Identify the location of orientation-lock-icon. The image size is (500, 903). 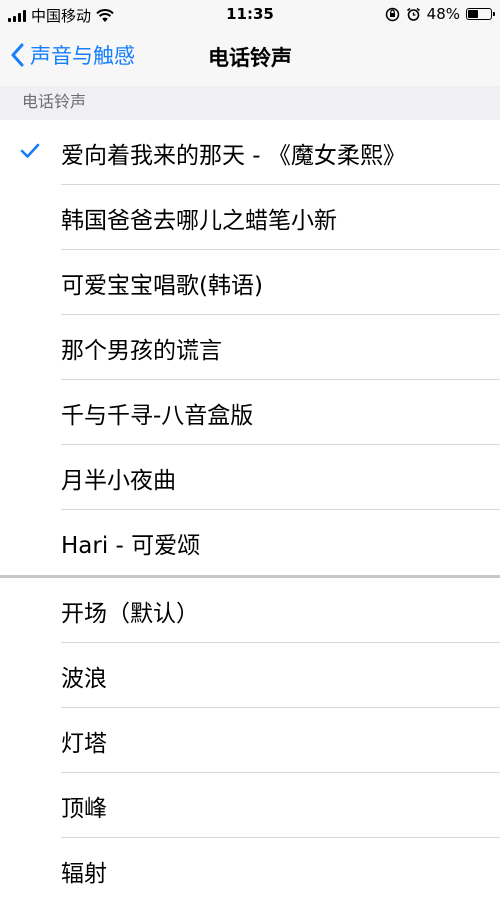
(392, 14).